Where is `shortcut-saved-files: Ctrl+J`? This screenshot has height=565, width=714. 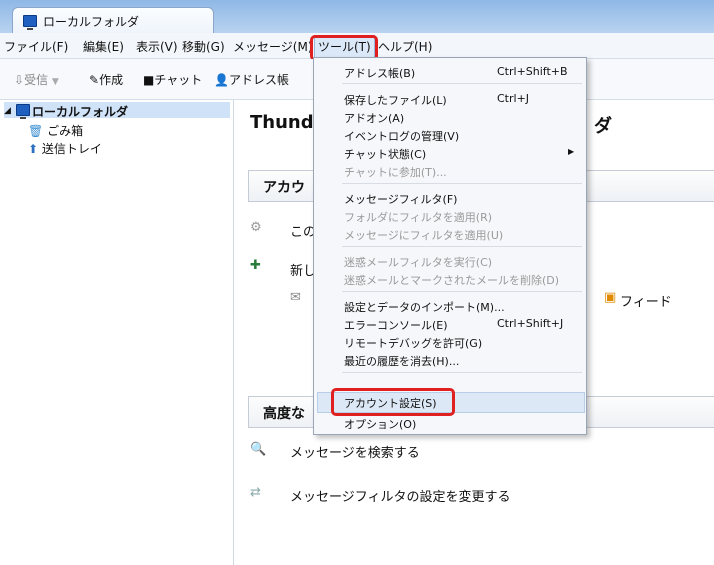 shortcut-saved-files: Ctrl+J is located at coordinates (513, 98).